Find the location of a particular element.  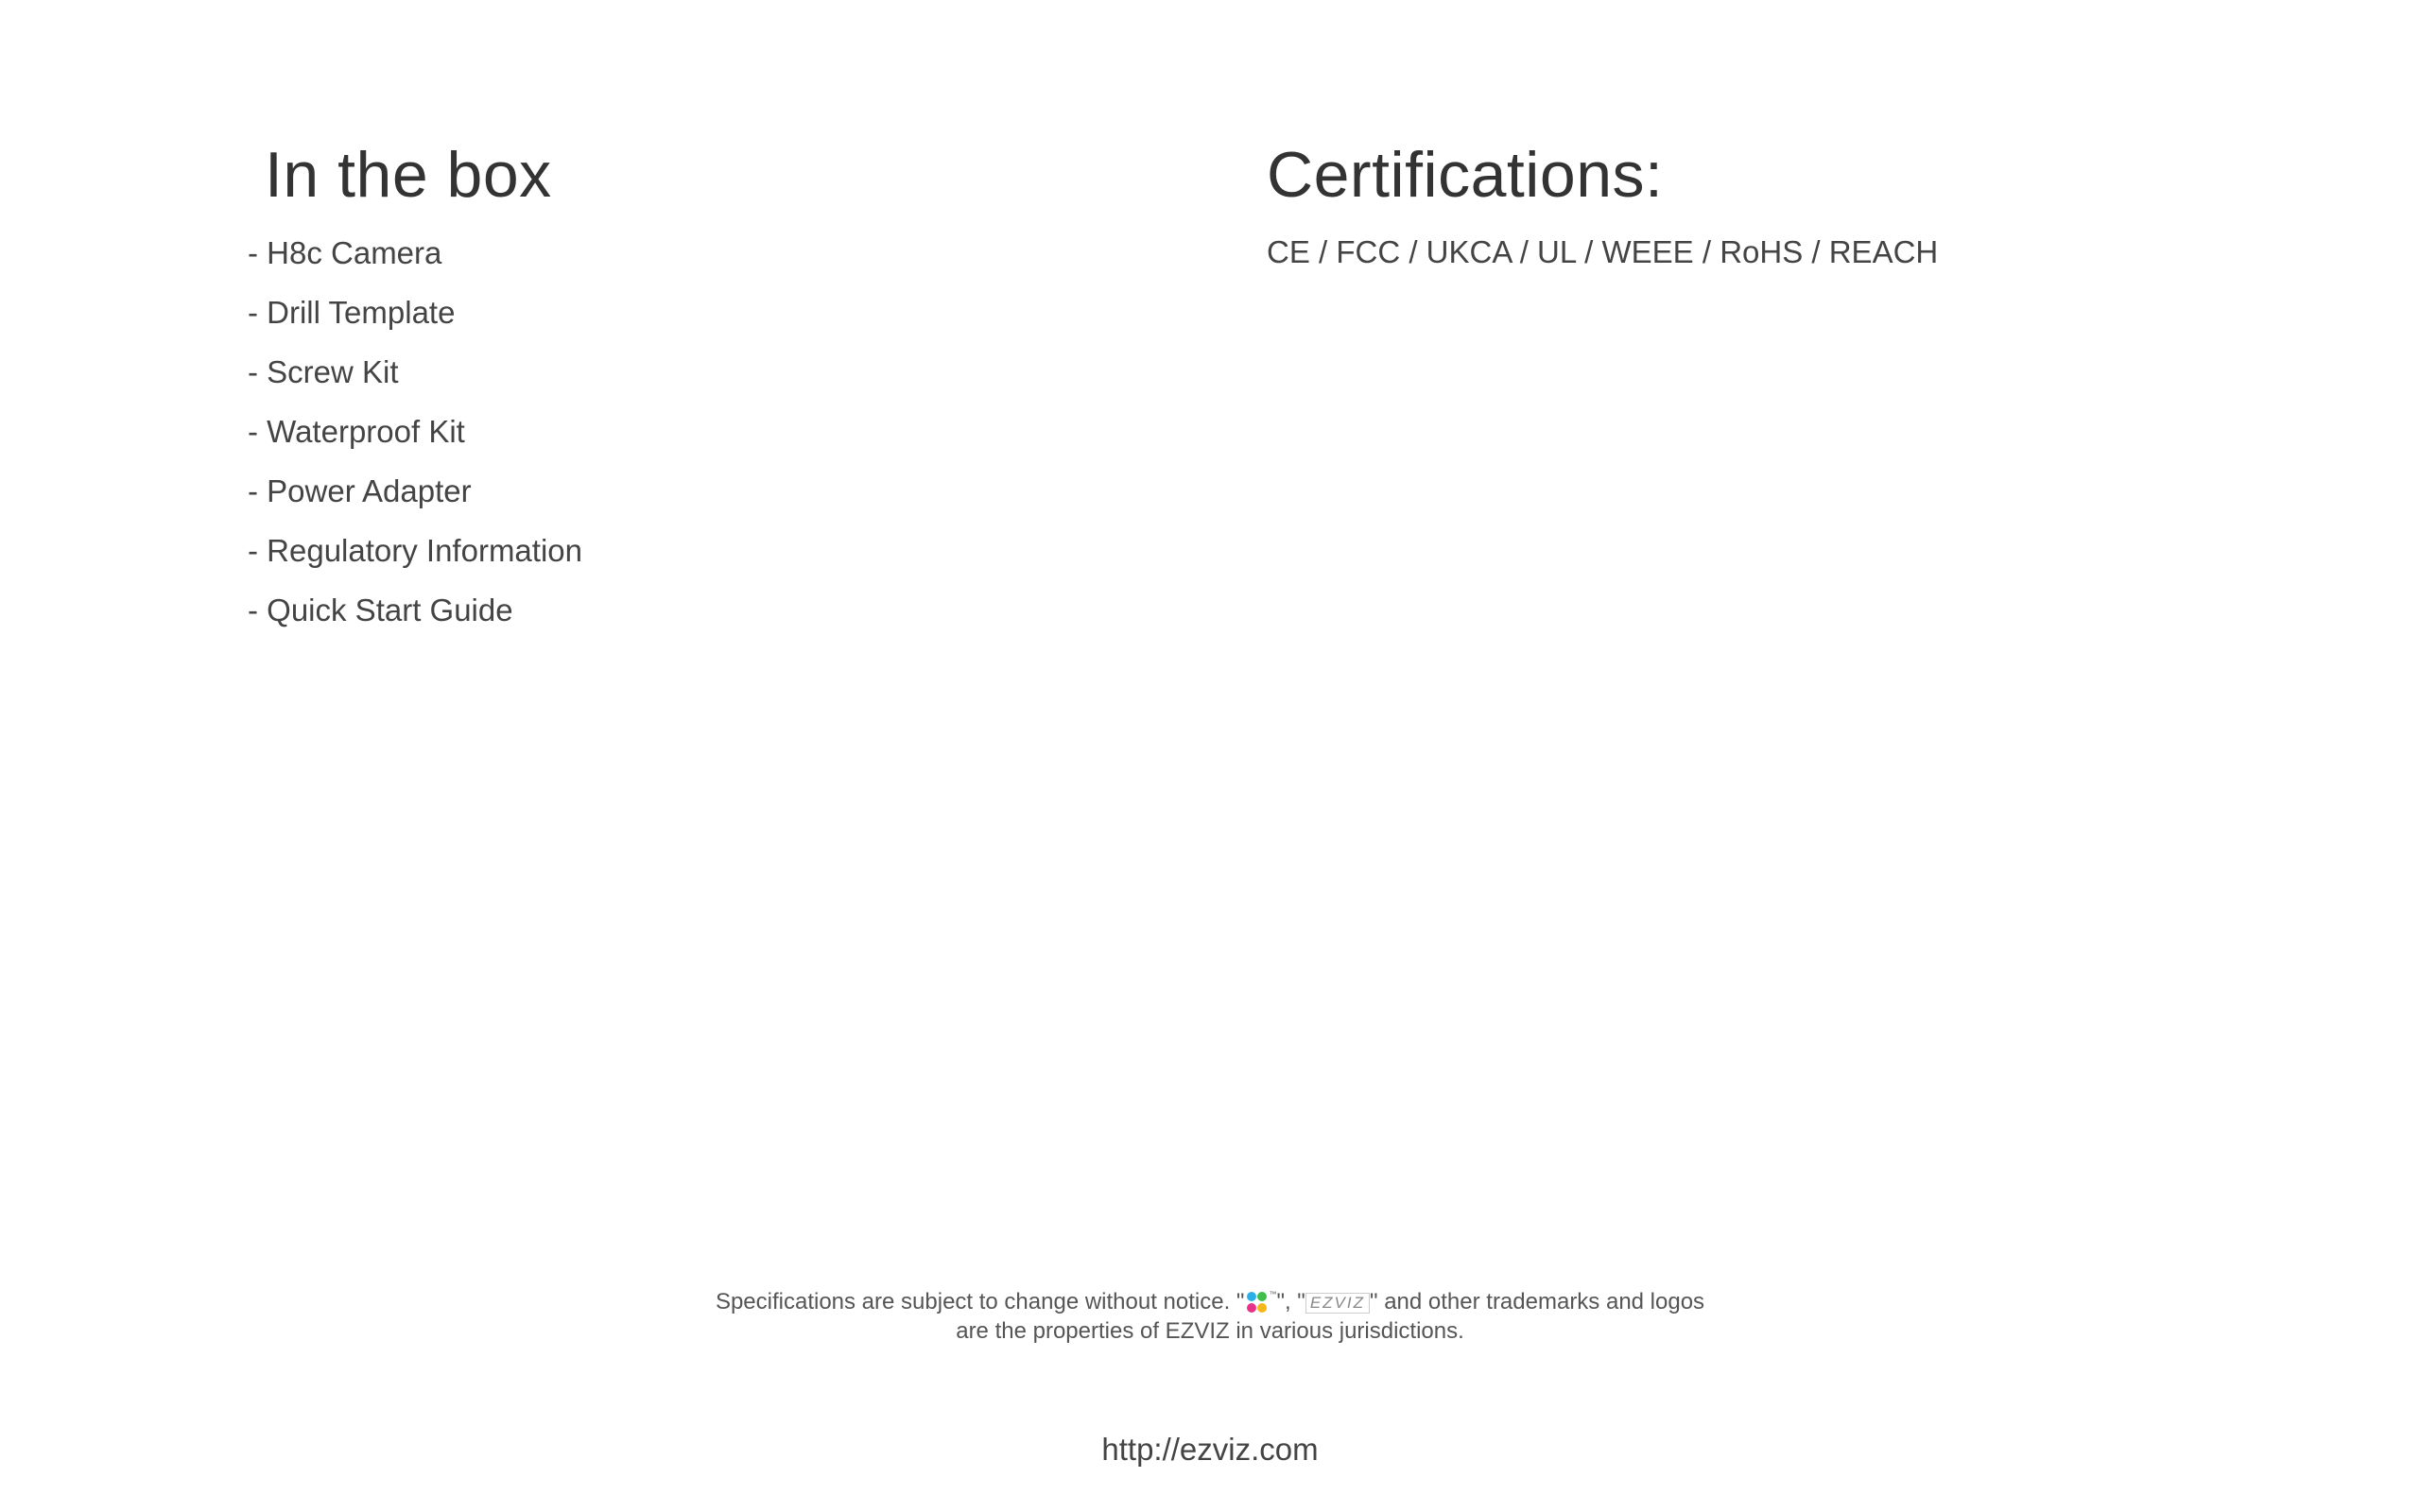

ezviz-wordmark-icon: EZVIZ is located at coordinates (1338, 1303).